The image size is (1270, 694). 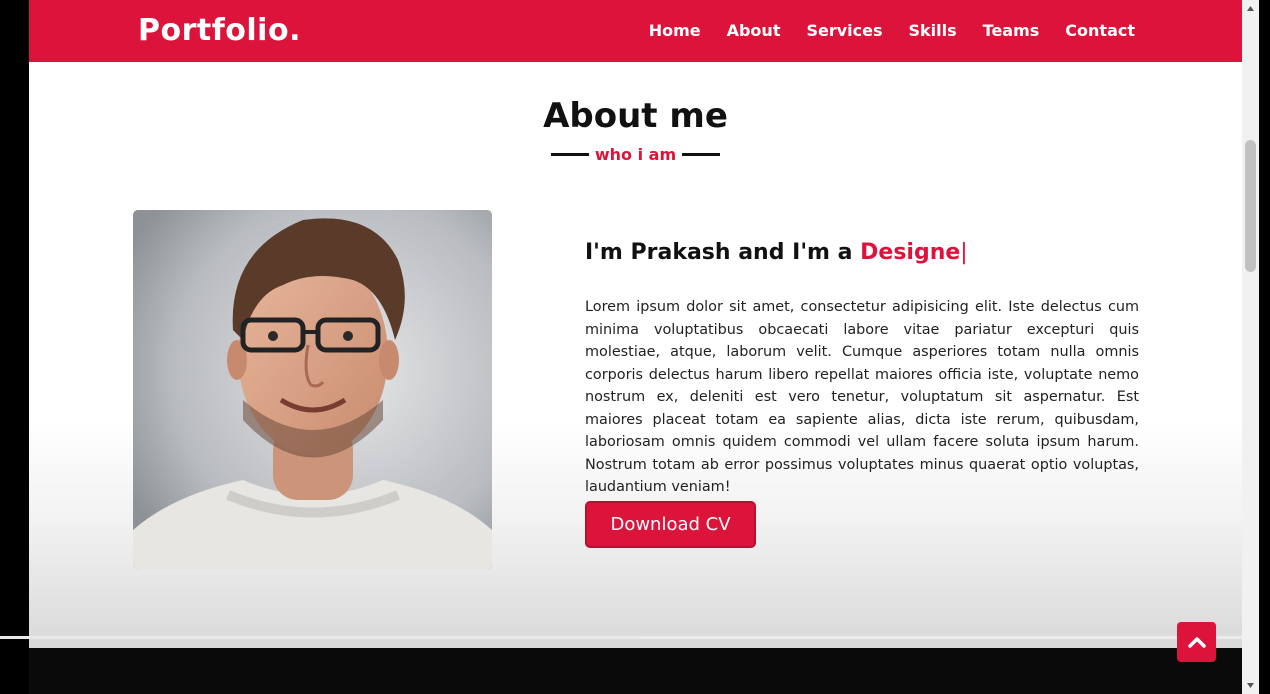 What do you see at coordinates (1011, 30) in the screenshot?
I see `nav-teams: Teams` at bounding box center [1011, 30].